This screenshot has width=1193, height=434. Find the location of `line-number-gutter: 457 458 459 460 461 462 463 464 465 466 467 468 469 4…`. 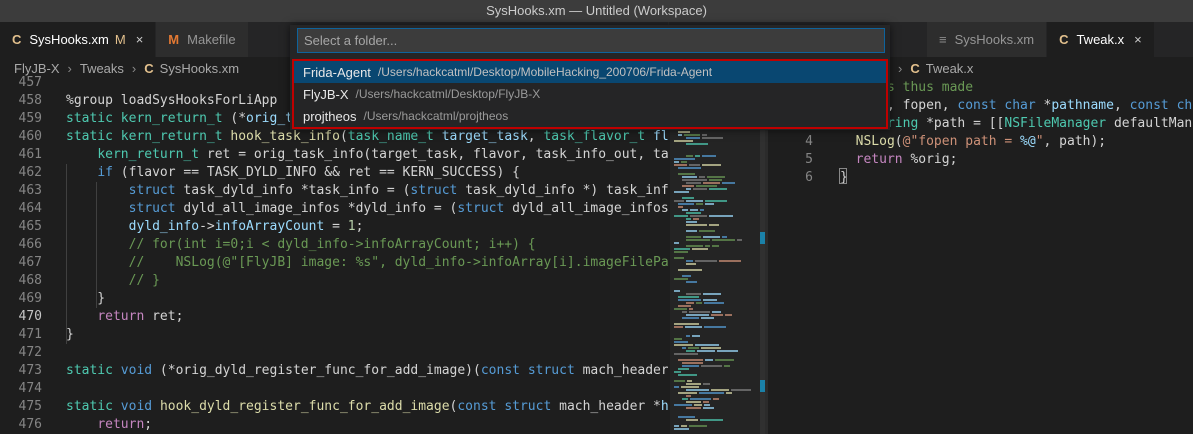

line-number-gutter: 457 458 459 460 461 462 463 464 465 466 467 468 469 4… is located at coordinates (21, 254).